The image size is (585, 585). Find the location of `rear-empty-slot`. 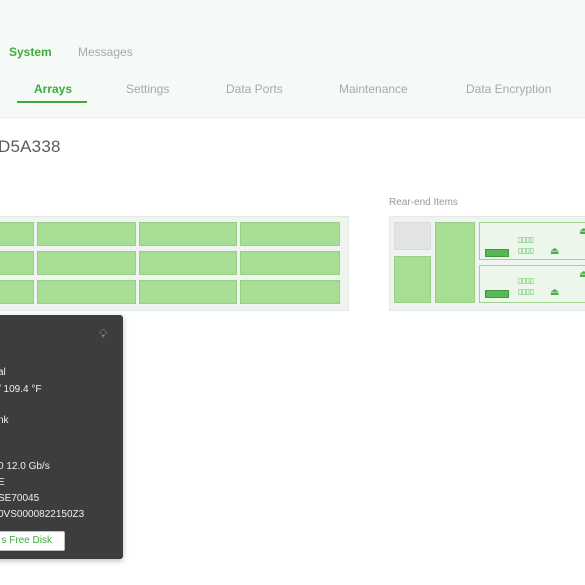

rear-empty-slot is located at coordinates (412, 236).